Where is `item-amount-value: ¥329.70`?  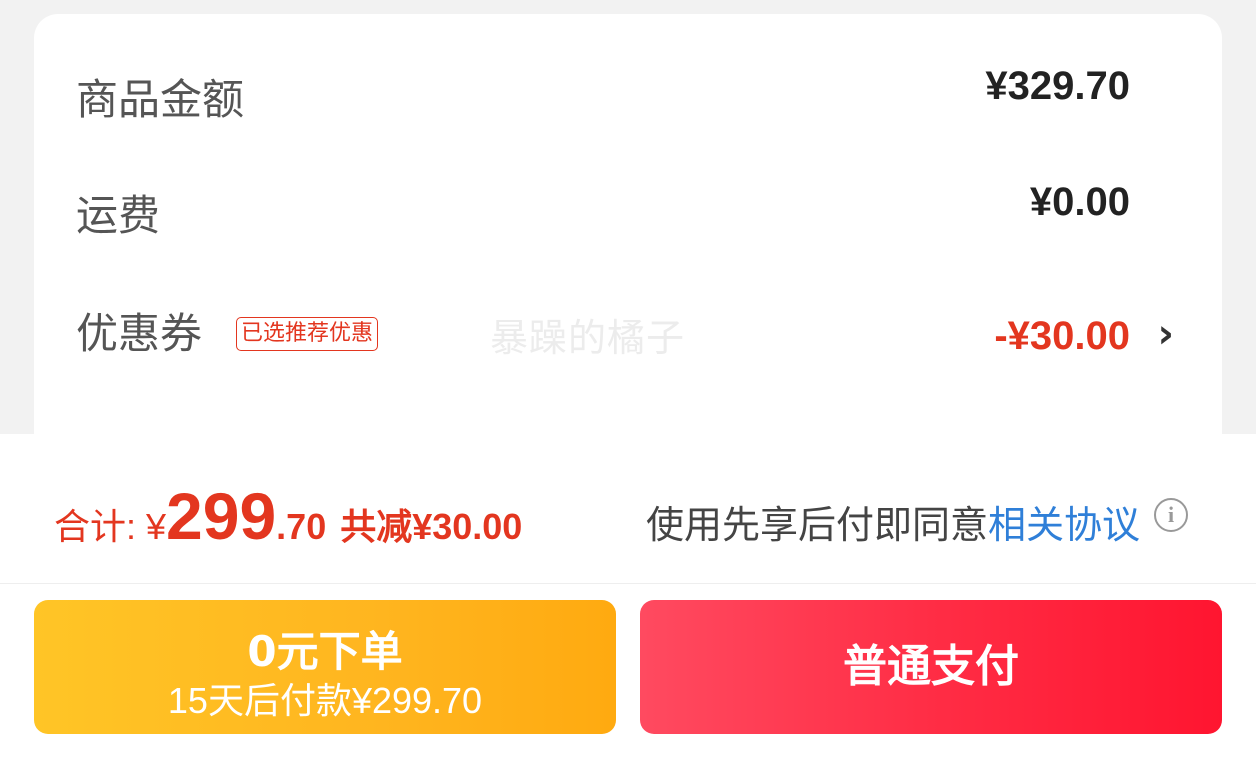
item-amount-value: ¥329.70 is located at coordinates (1057, 86).